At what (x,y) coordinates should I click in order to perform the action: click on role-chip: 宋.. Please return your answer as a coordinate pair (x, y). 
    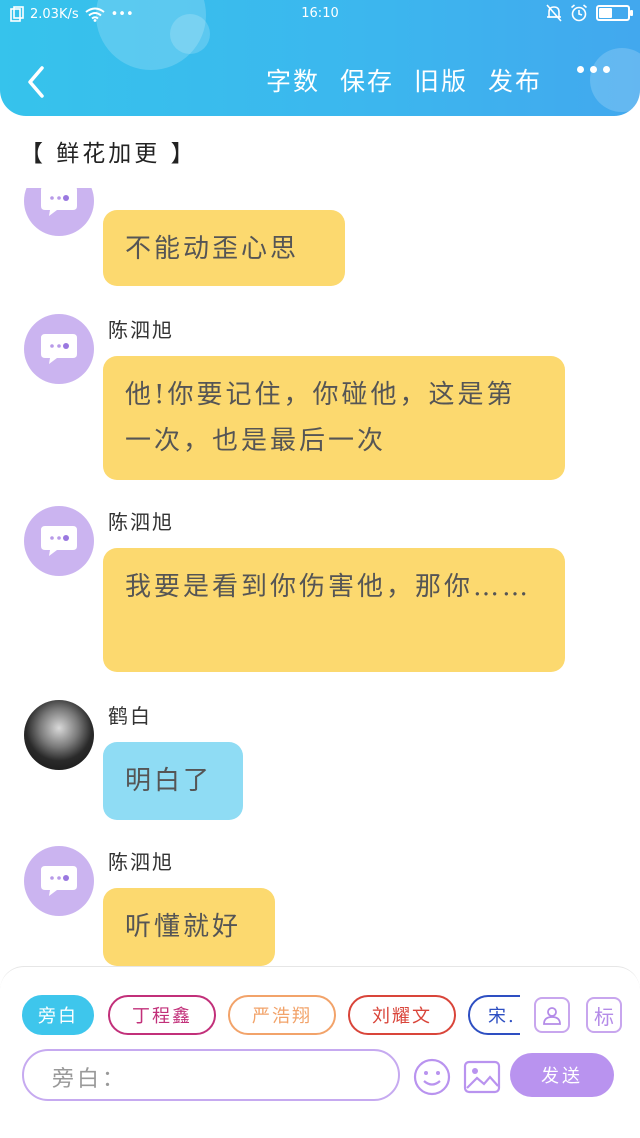
    Looking at the image, I should click on (494, 1015).